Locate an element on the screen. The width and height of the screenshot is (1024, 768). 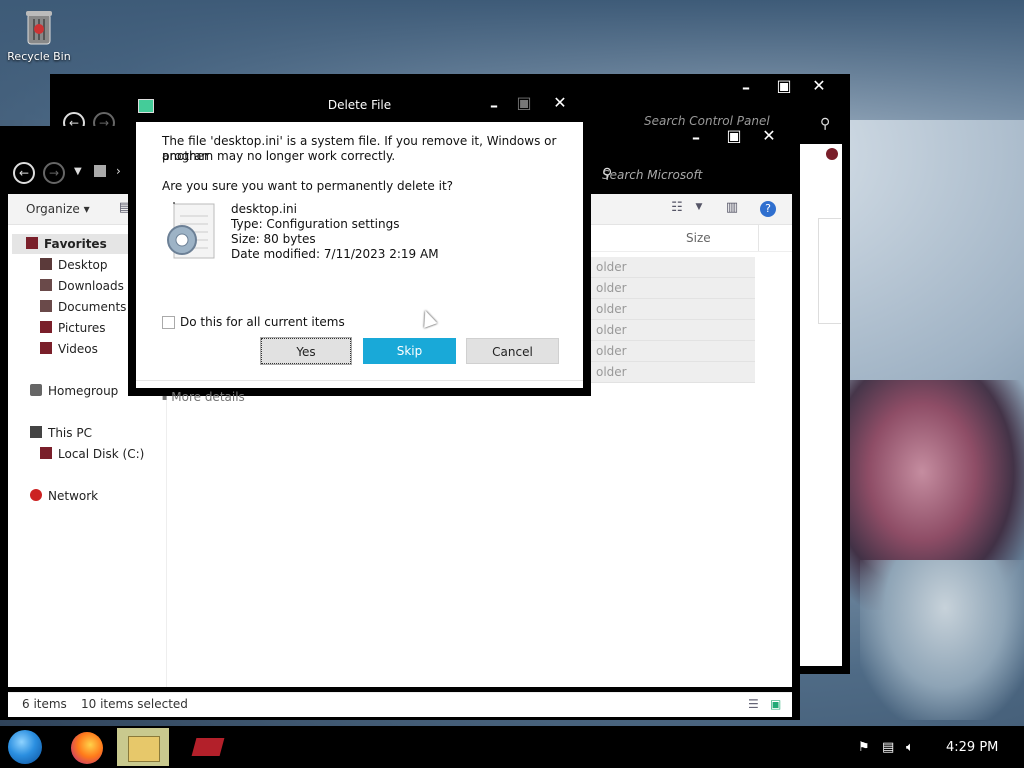
volume-icon: 🔈︎ is located at coordinates (910, 747).